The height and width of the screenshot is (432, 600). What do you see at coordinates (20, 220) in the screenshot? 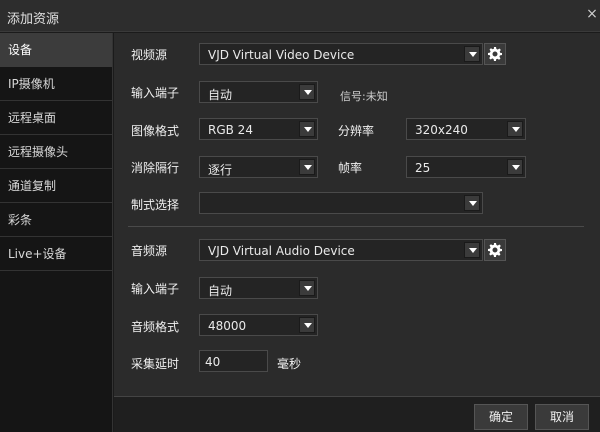
I see `sidebar-item-label: 彩条` at bounding box center [20, 220].